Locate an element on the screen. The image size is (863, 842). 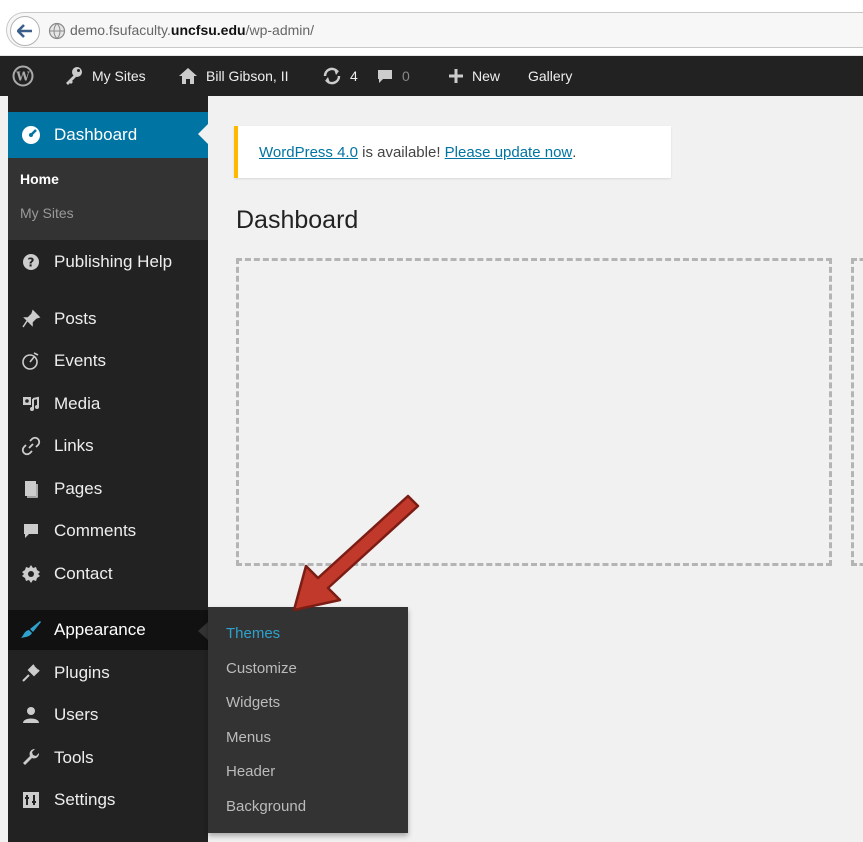
sidebar-item-pages: Pages is located at coordinates (108, 489).